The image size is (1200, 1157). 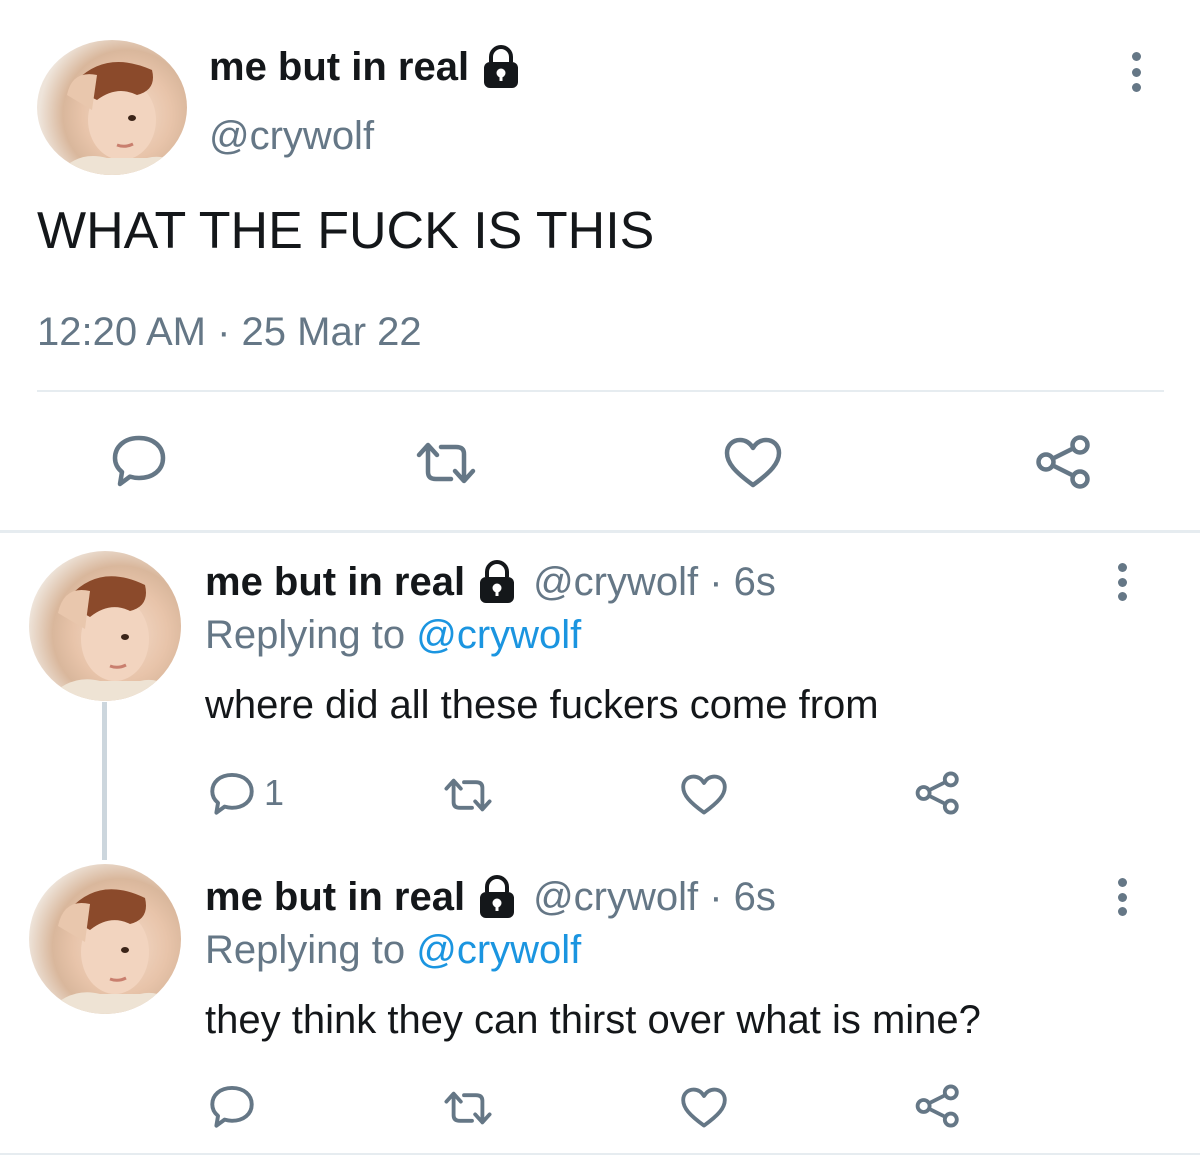 I want to click on section-divider, so click(x=600, y=531).